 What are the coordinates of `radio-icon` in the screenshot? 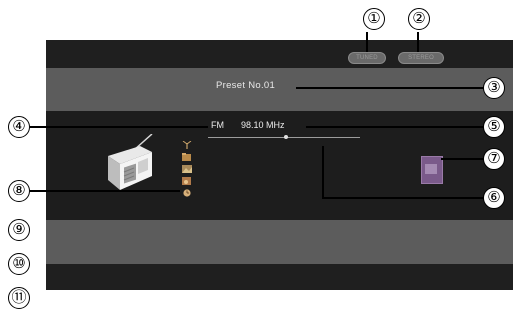 It's located at (130, 162).